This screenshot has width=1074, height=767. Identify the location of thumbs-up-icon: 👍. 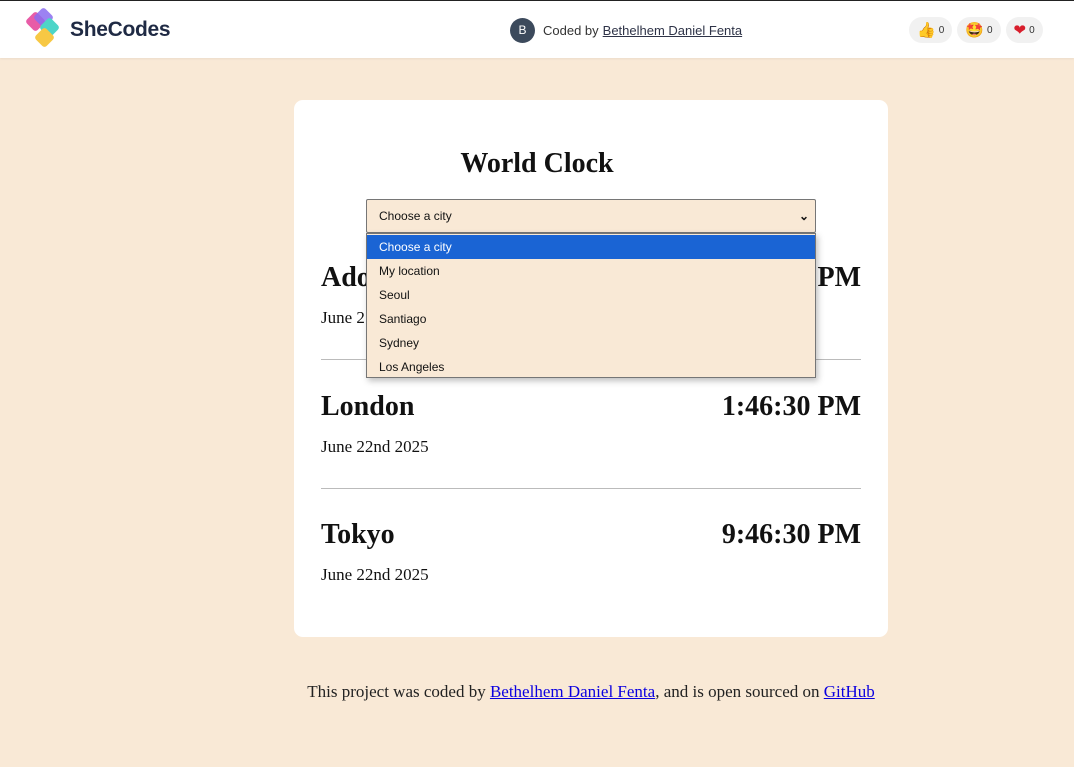
(926, 30).